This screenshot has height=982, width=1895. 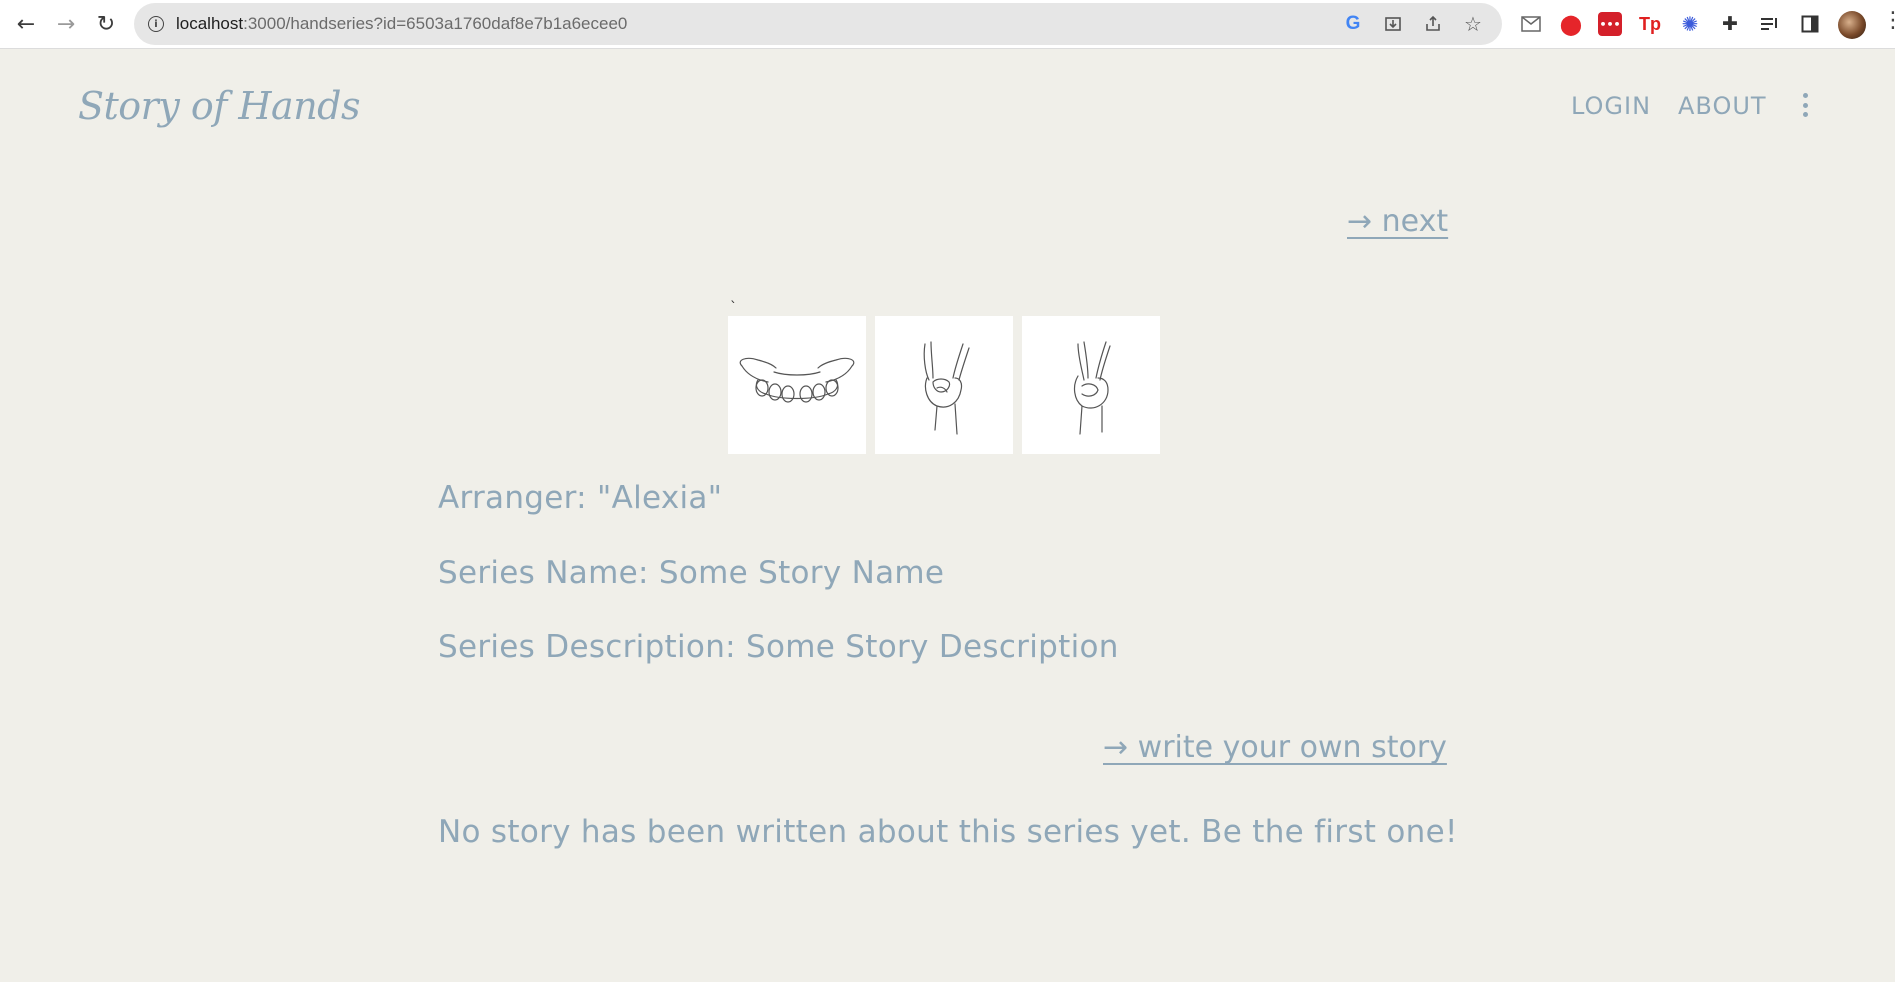 I want to click on back-icon: ←, so click(x=26, y=24).